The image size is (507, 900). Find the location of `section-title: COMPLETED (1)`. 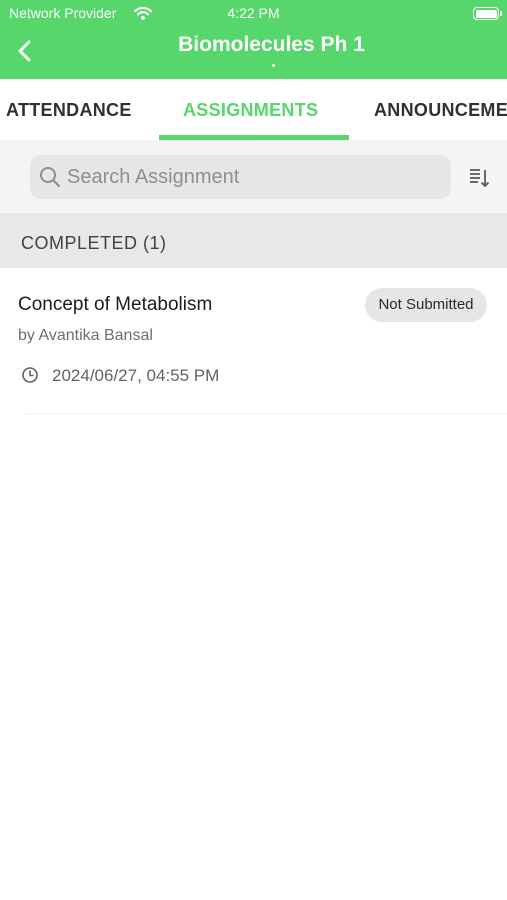

section-title: COMPLETED (1) is located at coordinates (94, 243).